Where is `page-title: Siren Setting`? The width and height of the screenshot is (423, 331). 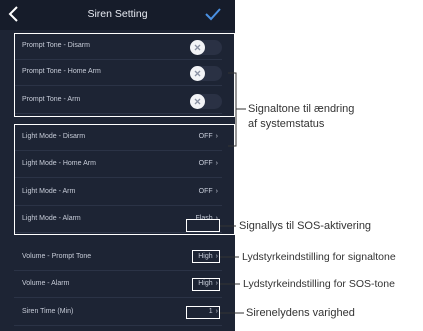 page-title: Siren Setting is located at coordinates (117, 14).